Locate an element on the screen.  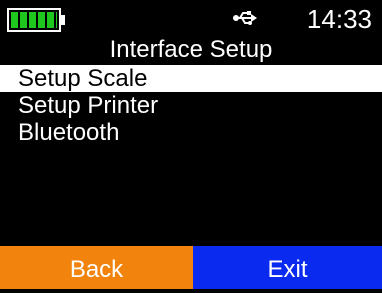
battery-level is located at coordinates (34, 20).